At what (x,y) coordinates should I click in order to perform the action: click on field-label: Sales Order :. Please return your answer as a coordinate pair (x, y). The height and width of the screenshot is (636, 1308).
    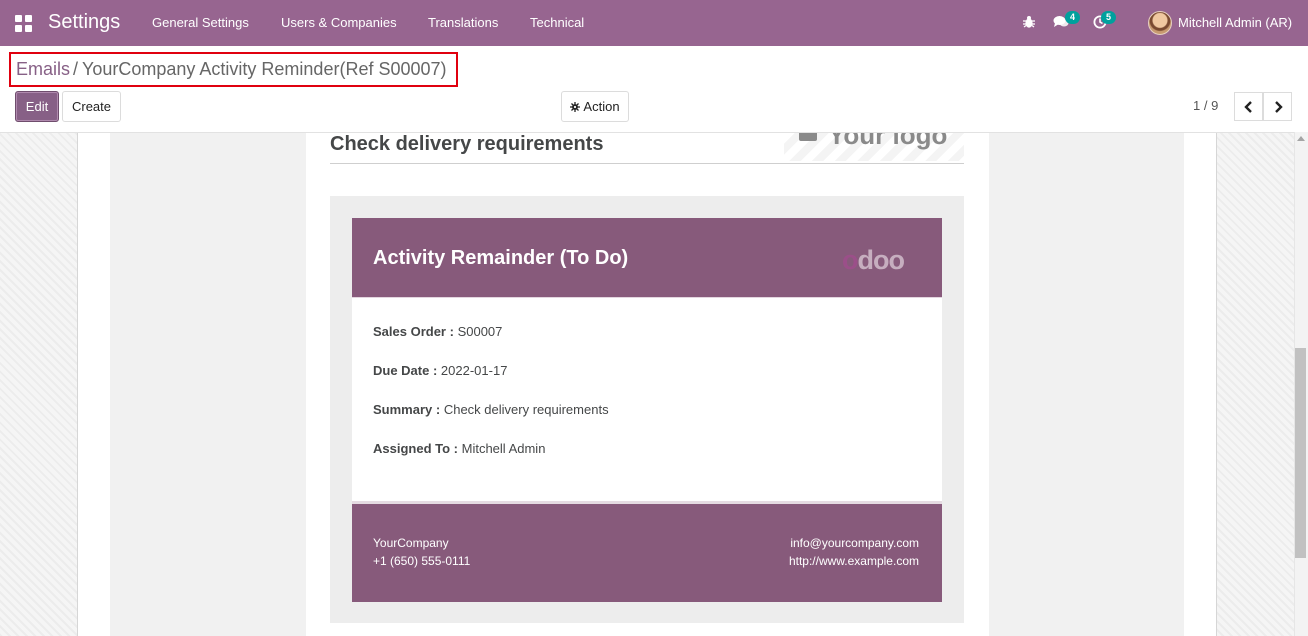
    Looking at the image, I should click on (413, 331).